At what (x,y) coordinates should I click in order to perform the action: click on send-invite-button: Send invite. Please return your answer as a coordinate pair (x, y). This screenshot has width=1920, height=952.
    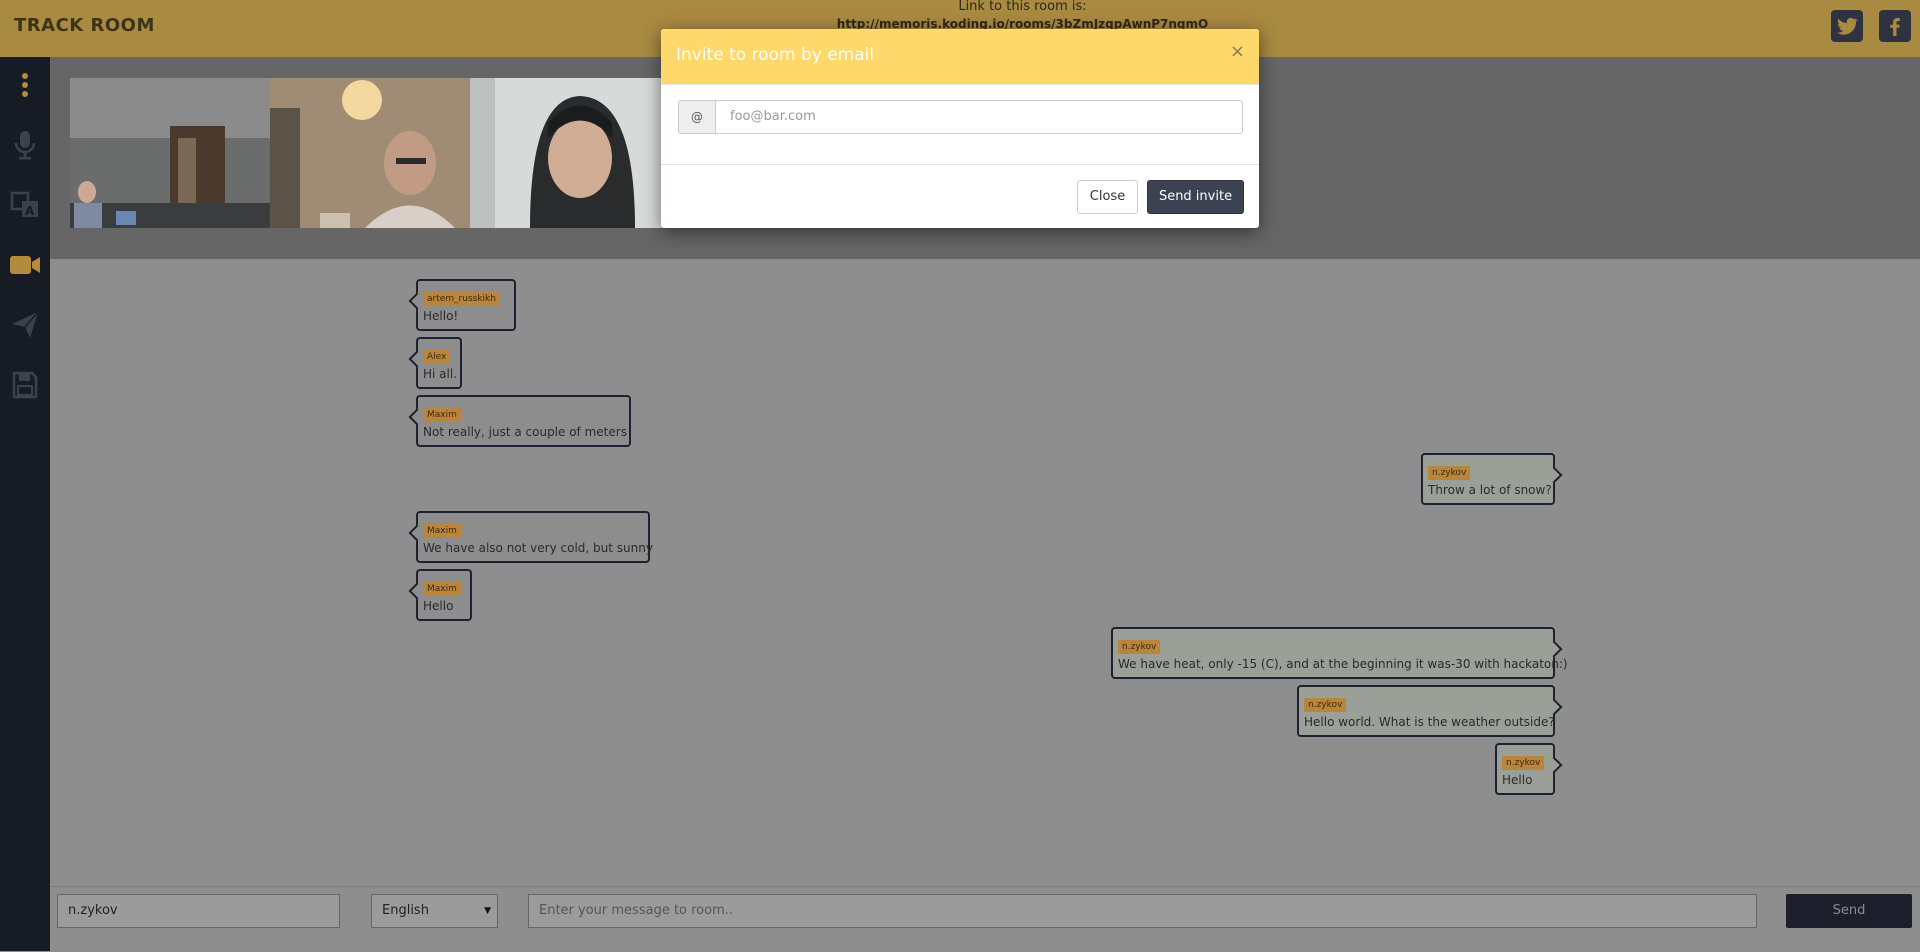
    Looking at the image, I should click on (1195, 197).